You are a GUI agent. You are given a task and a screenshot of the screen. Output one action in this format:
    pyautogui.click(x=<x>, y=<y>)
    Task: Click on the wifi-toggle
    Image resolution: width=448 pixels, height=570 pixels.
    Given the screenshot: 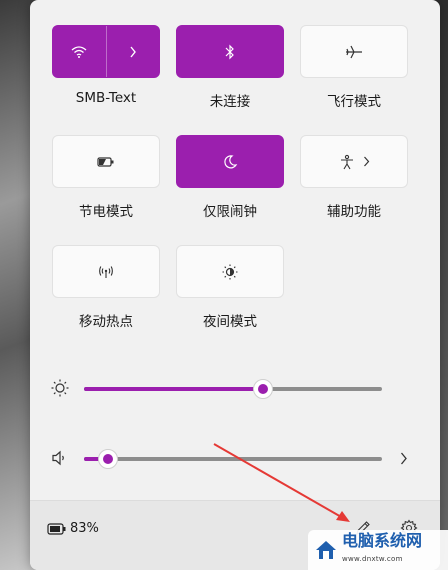 What is the action you would take?
    pyautogui.click(x=79, y=51)
    